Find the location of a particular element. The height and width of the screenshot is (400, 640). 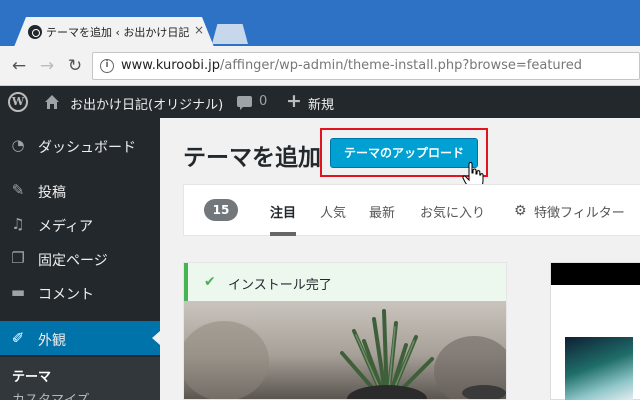

checkmark-icon: ✔ is located at coordinates (210, 282).